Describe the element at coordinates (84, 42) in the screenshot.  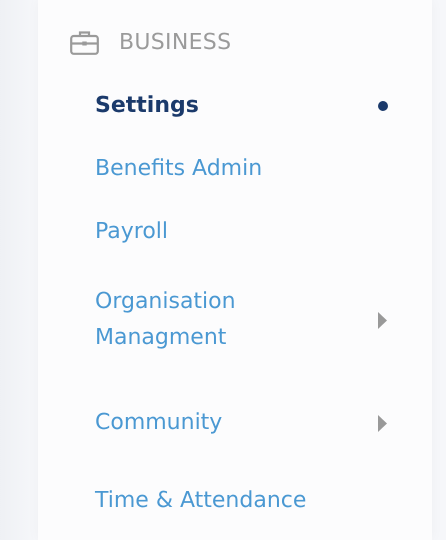
I see `briefcase-icon` at that location.